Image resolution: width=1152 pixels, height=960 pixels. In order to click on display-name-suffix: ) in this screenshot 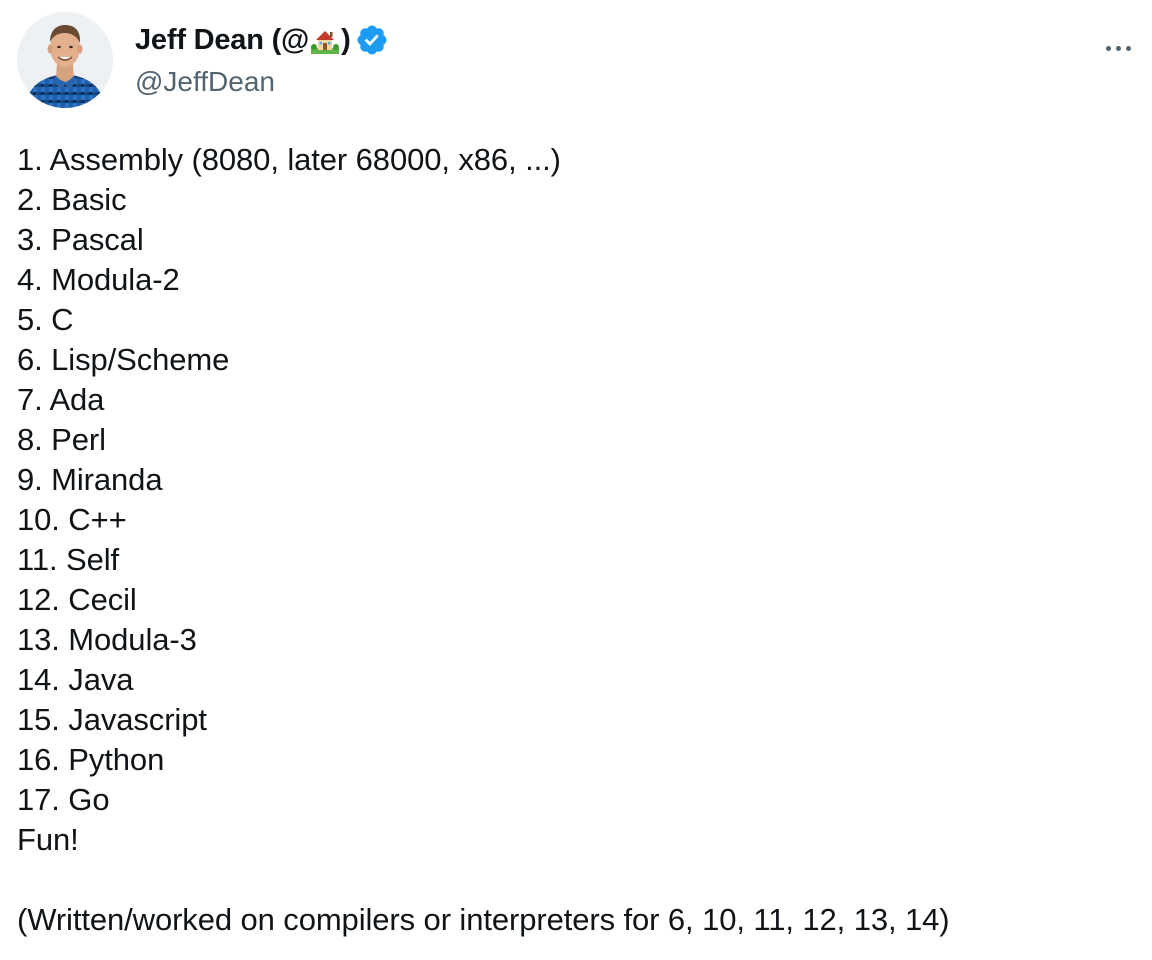, I will do `click(346, 39)`.